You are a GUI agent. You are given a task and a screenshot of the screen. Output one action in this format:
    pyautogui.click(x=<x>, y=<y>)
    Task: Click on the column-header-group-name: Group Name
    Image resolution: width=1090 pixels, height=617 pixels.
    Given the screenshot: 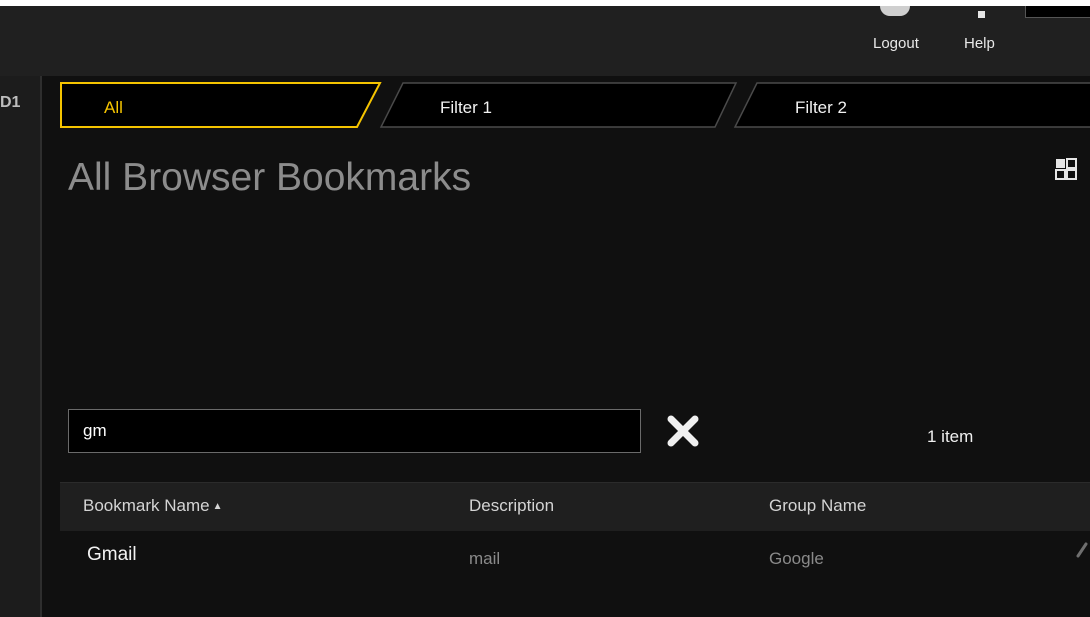 What is the action you would take?
    pyautogui.click(x=817, y=506)
    